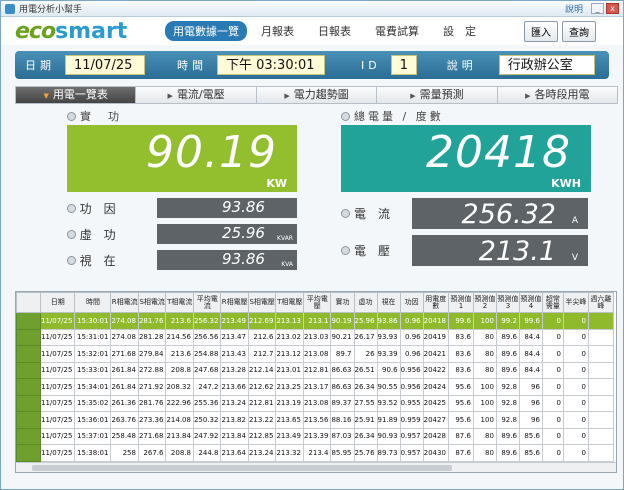 The width and height of the screenshot is (624, 490). What do you see at coordinates (388, 321) in the screenshot?
I see `table-cell: 93.86` at bounding box center [388, 321].